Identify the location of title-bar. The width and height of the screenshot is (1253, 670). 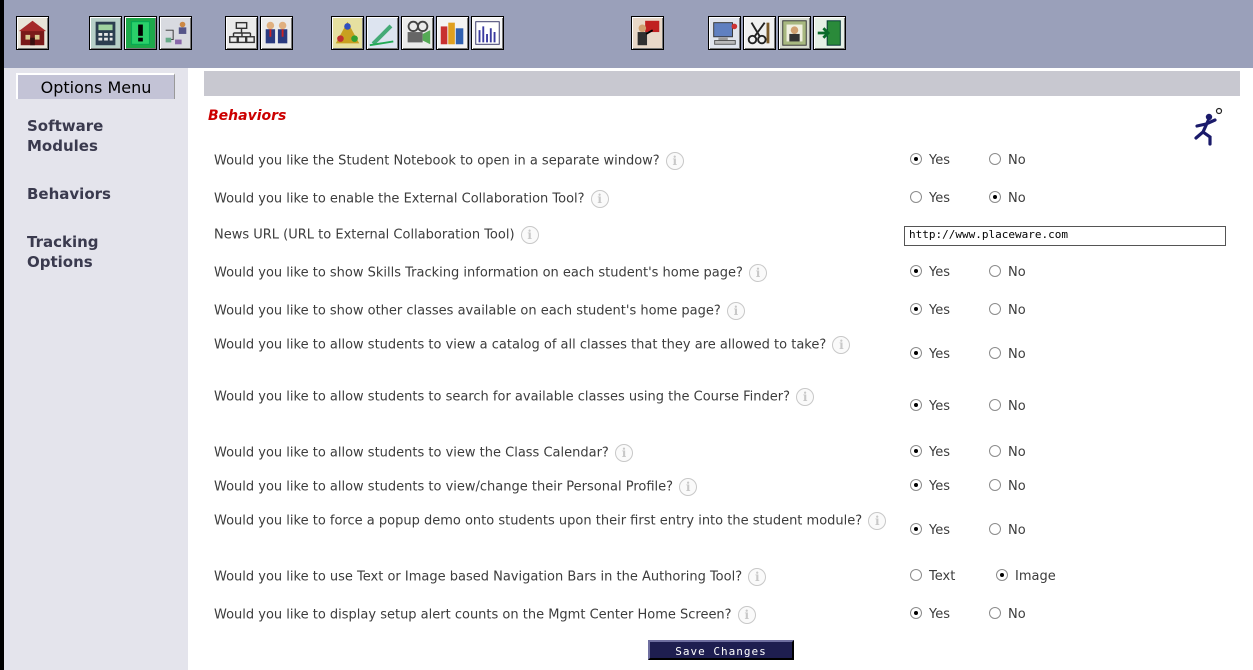
(722, 83).